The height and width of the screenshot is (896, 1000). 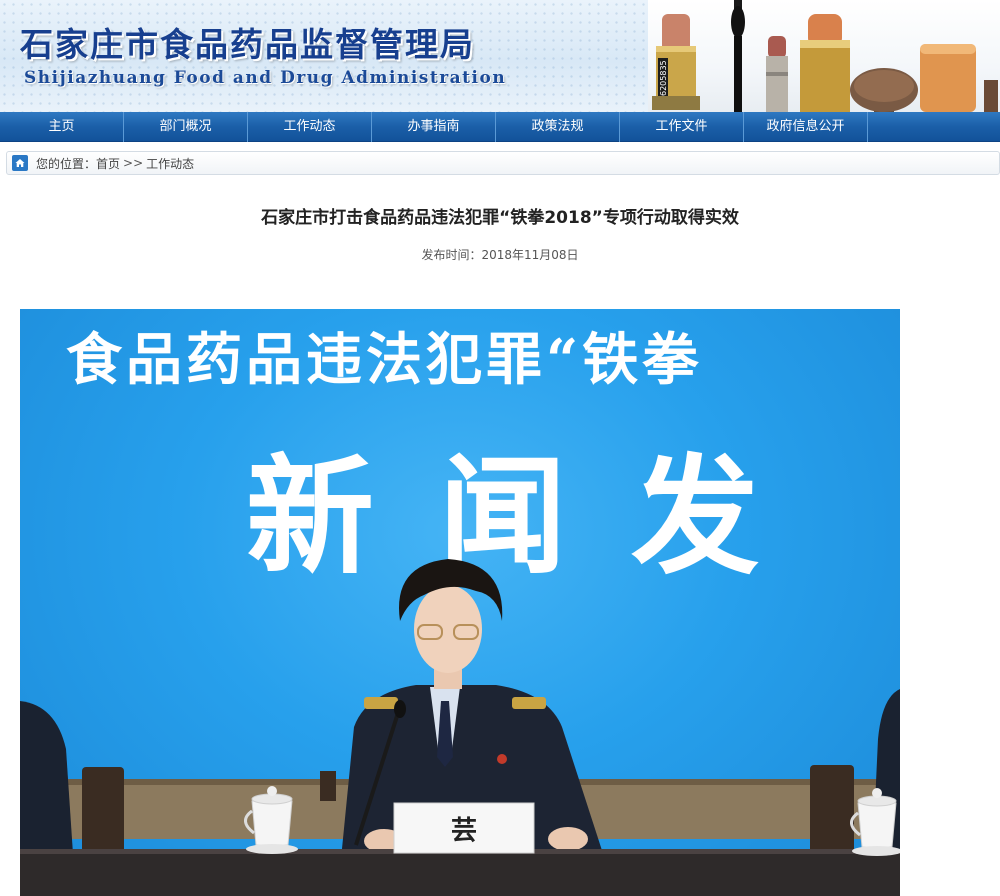 I want to click on nav-item-service-guide: 办事指南, so click(x=434, y=127).